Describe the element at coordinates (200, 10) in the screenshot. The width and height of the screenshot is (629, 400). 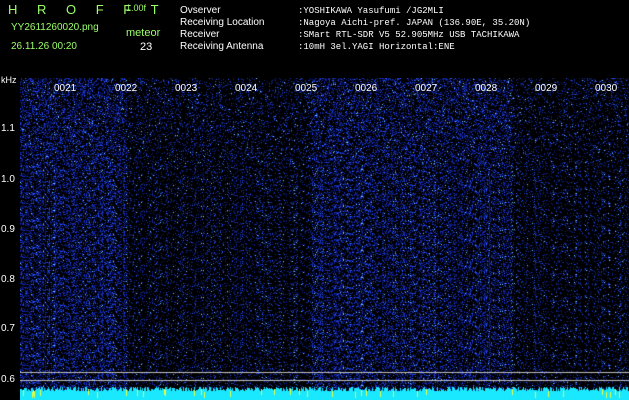
I see `info-key-observer: Ovserver` at that location.